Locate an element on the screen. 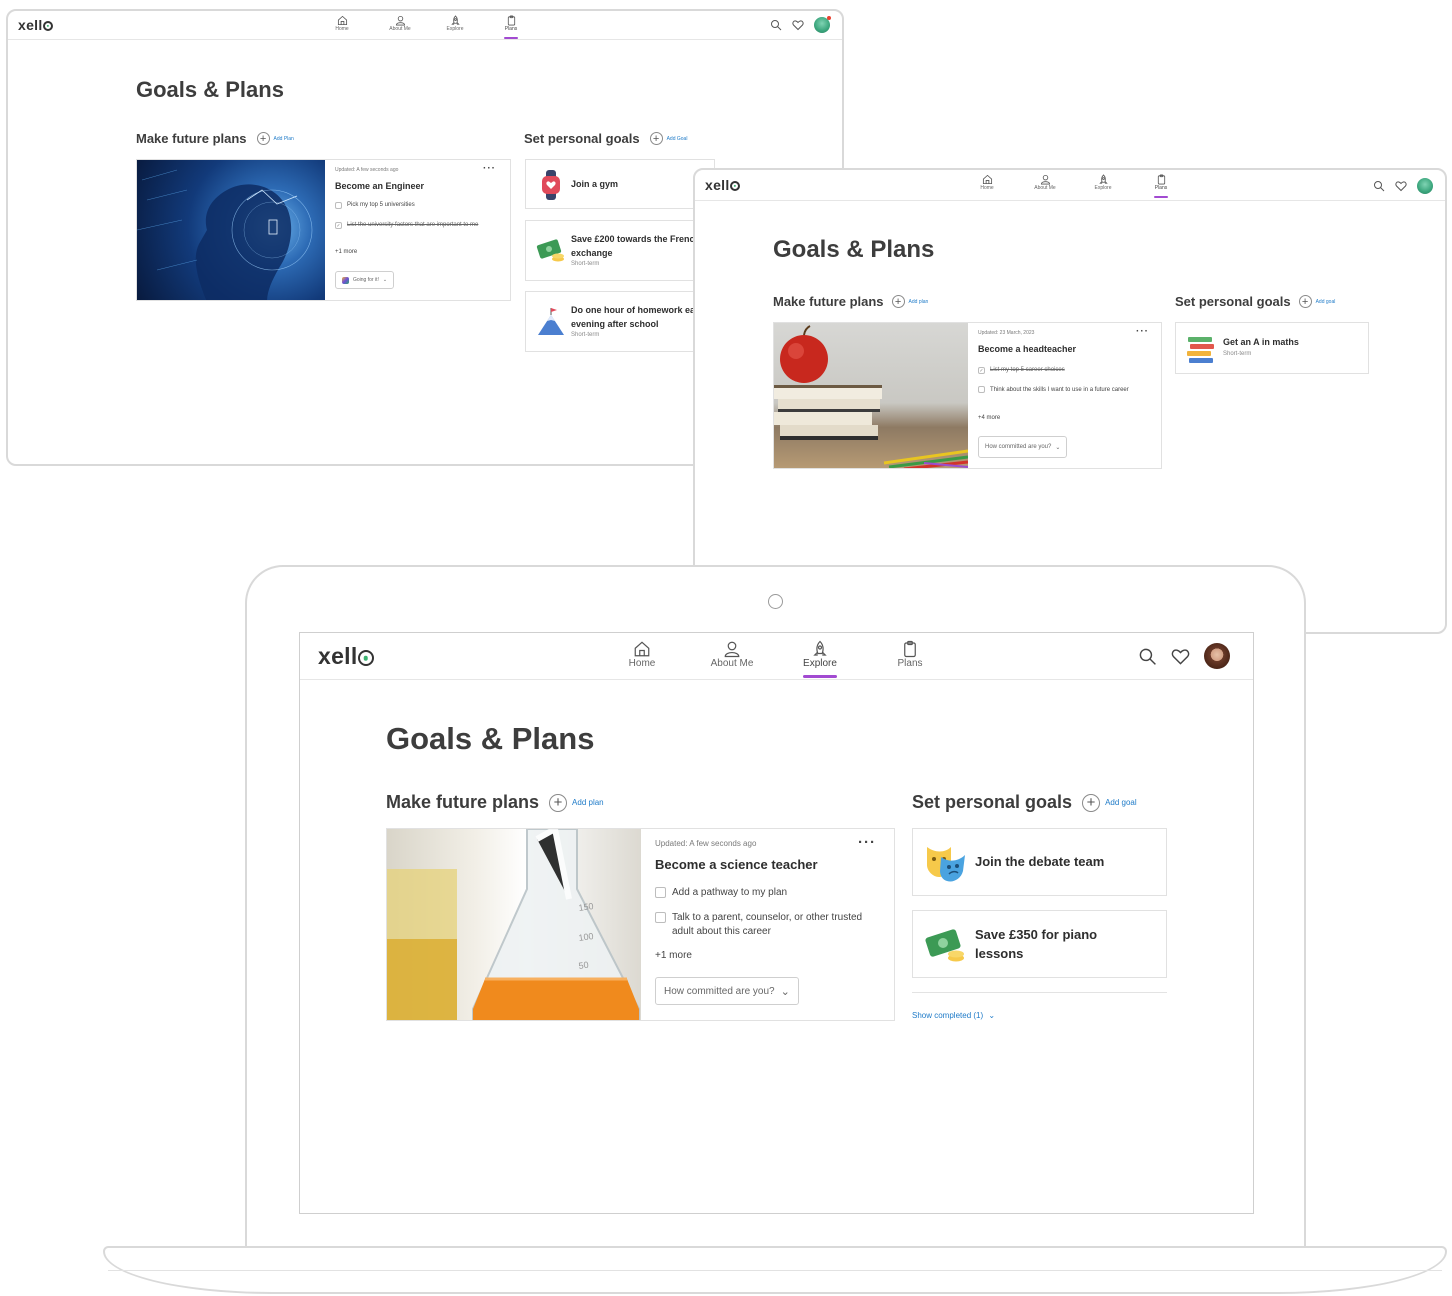  goal-title: Join the debate team is located at coordinates (1040, 861).